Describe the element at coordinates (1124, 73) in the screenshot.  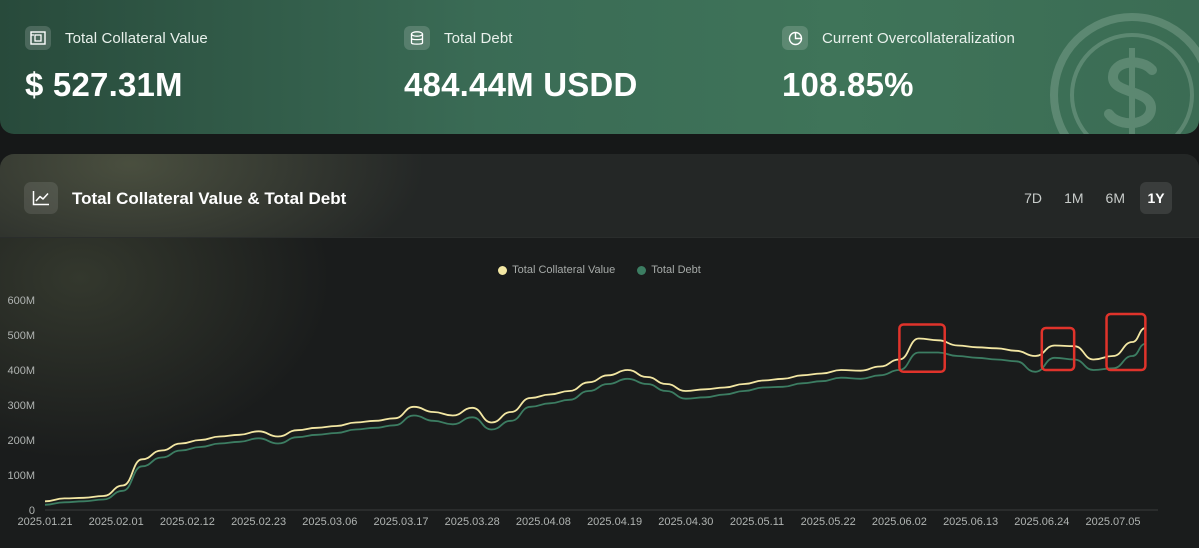
I see `coin-decoration-icon` at that location.